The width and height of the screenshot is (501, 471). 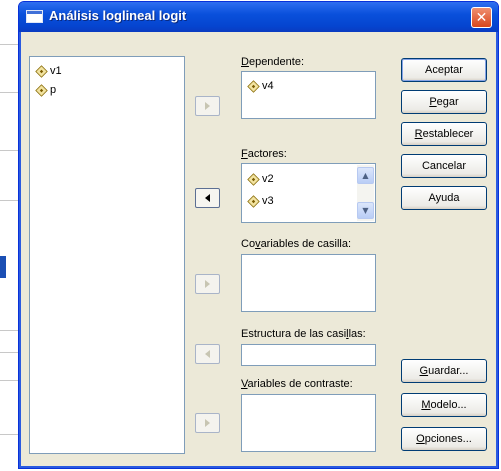 What do you see at coordinates (444, 102) in the screenshot?
I see `paste-button: Pegar` at bounding box center [444, 102].